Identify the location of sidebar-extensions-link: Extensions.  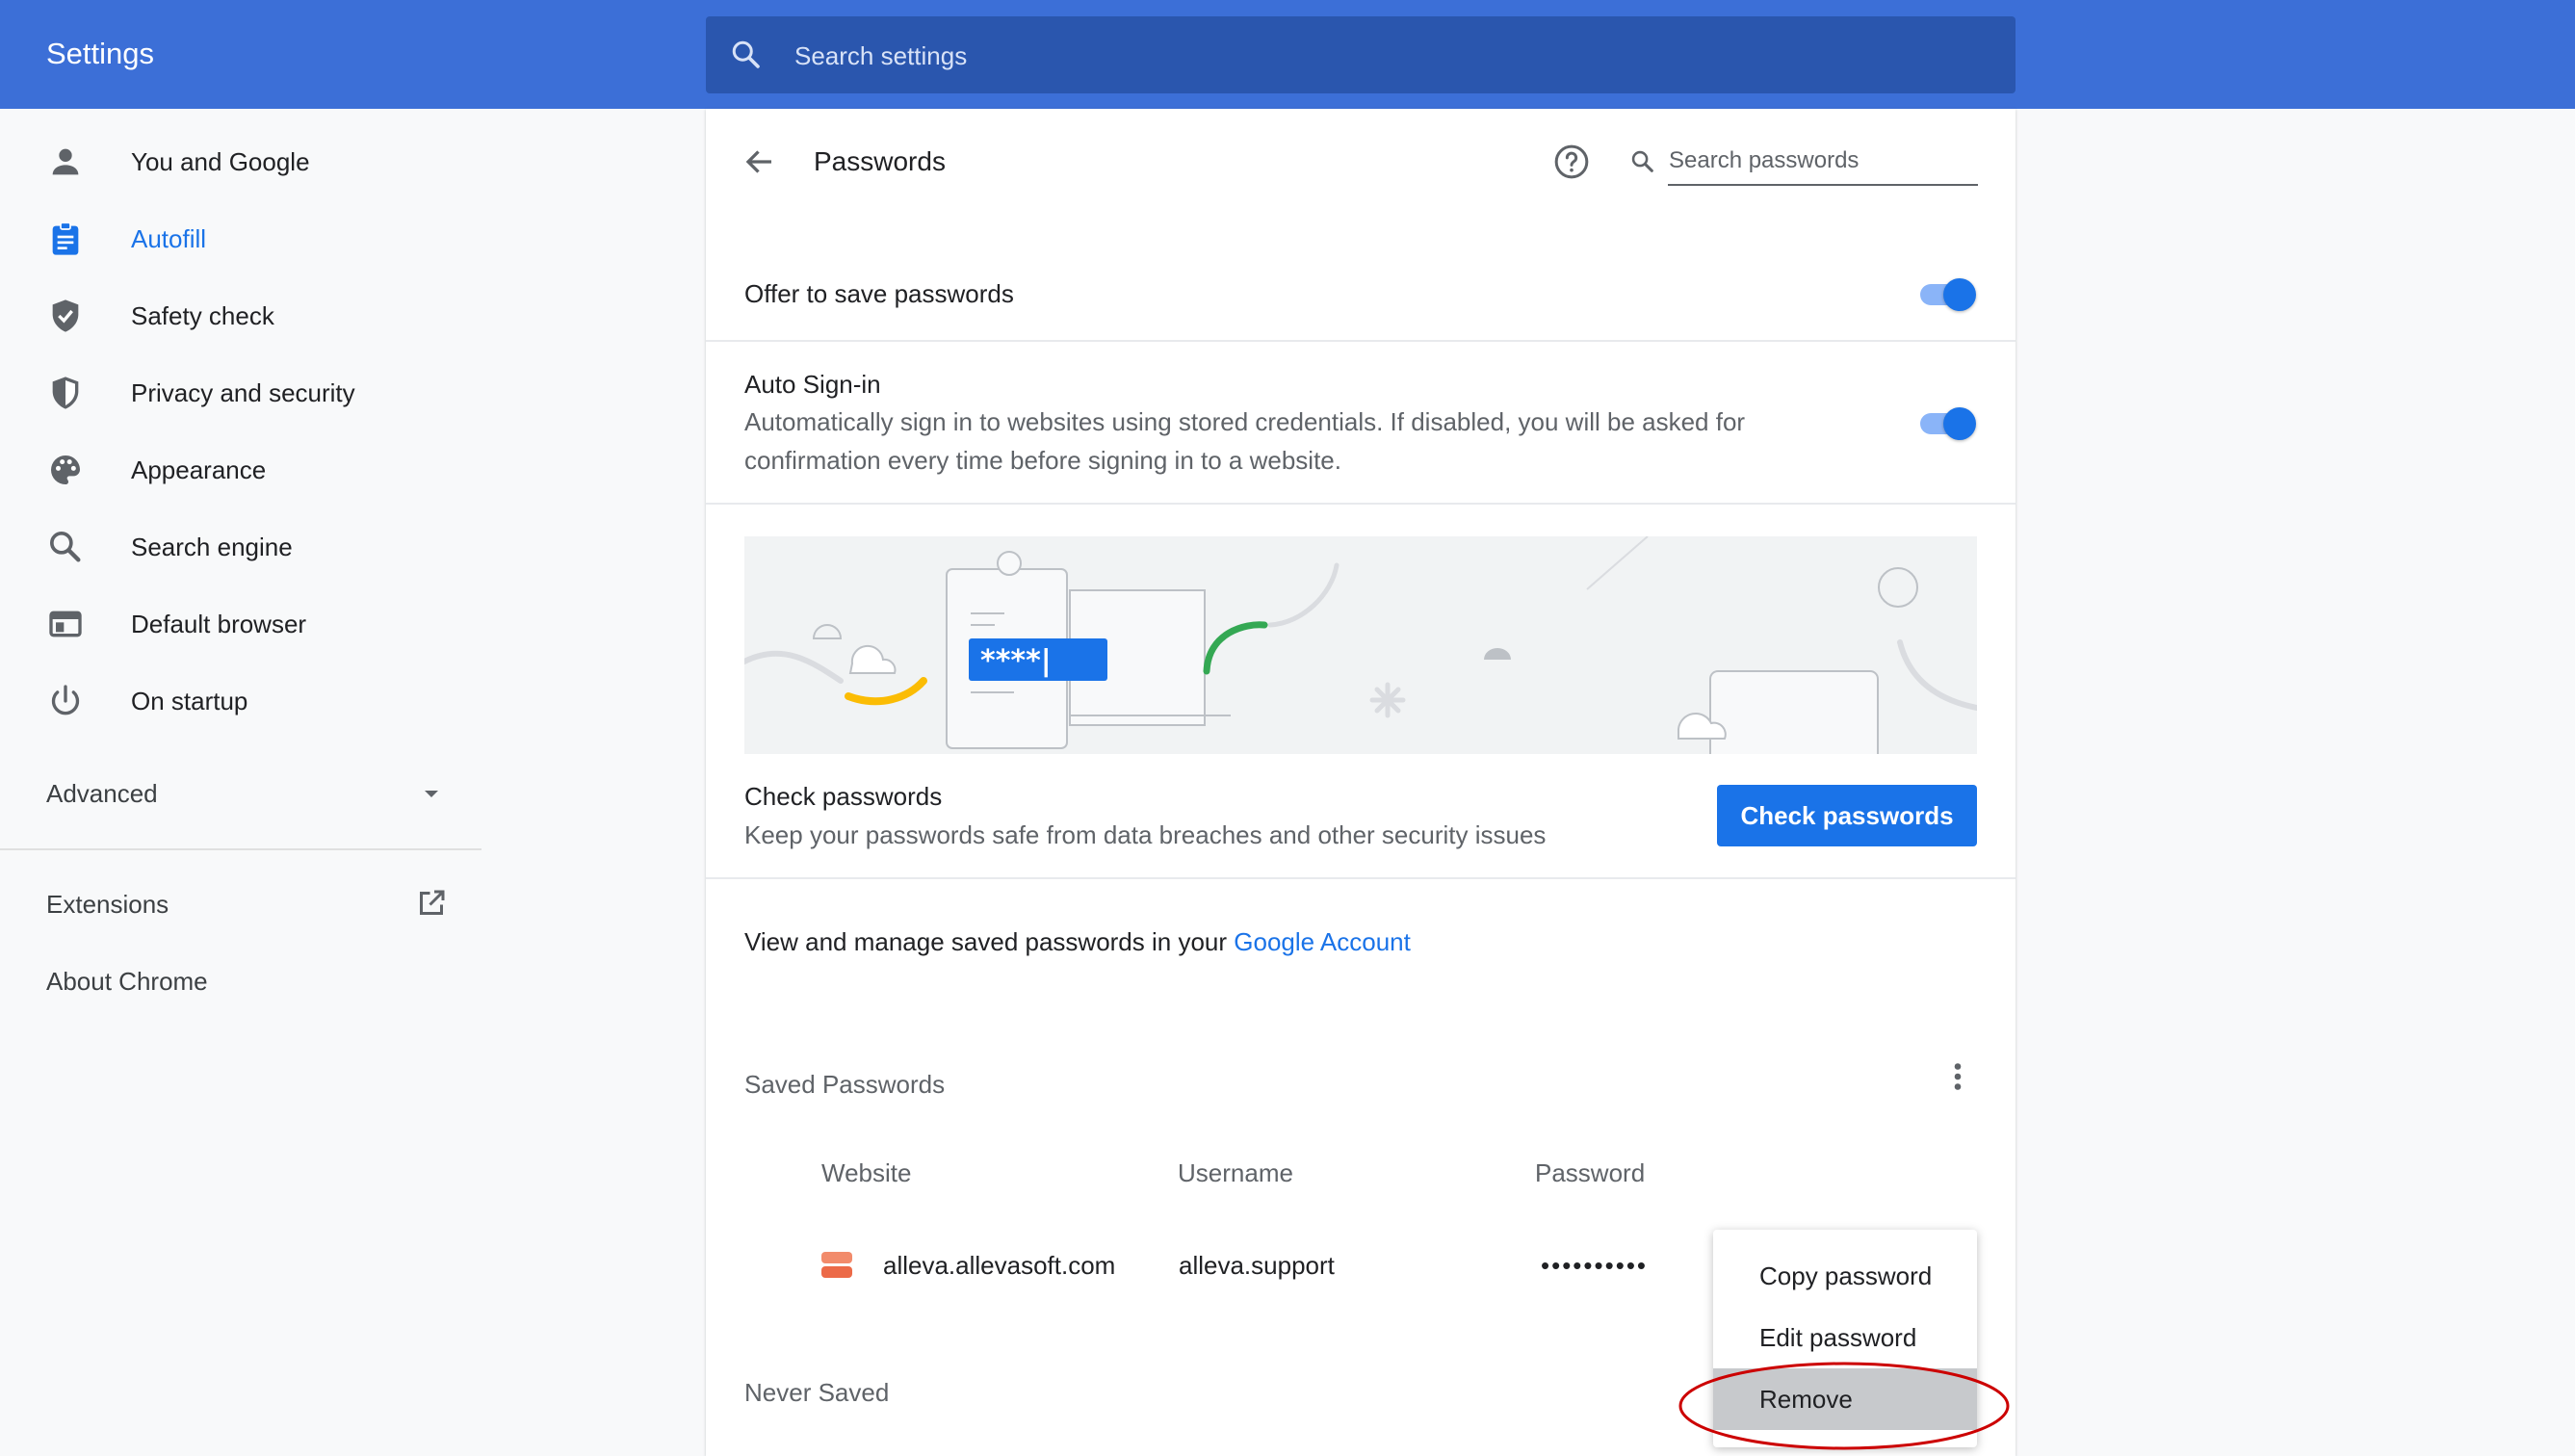
(107, 905).